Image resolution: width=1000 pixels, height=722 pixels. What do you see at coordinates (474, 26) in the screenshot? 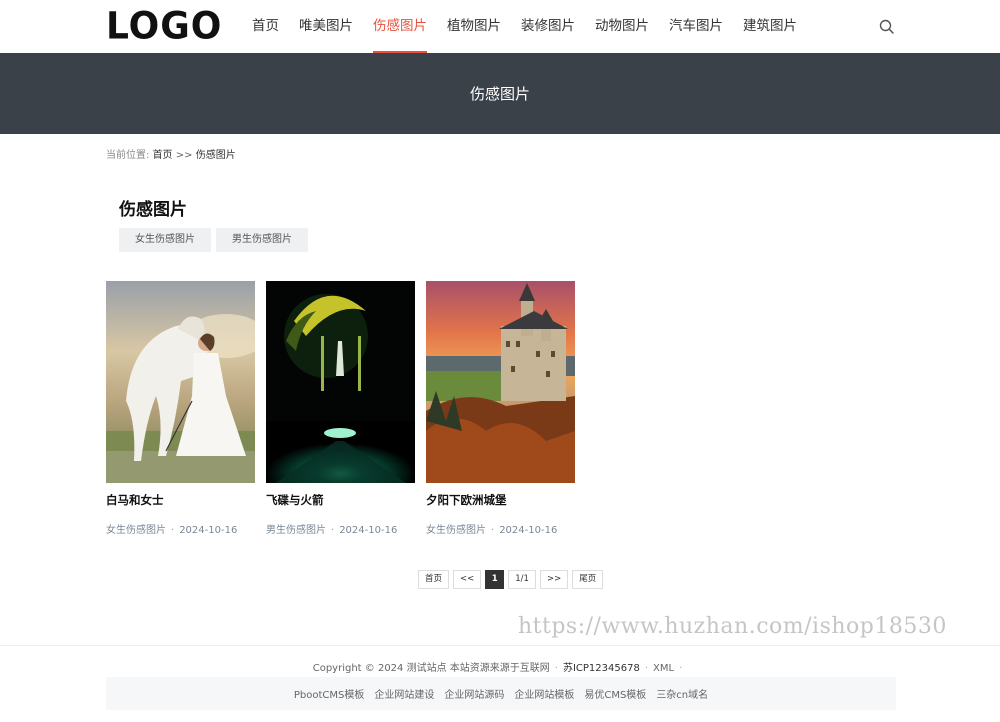
I see `nav-item-plants: 植物图片` at bounding box center [474, 26].